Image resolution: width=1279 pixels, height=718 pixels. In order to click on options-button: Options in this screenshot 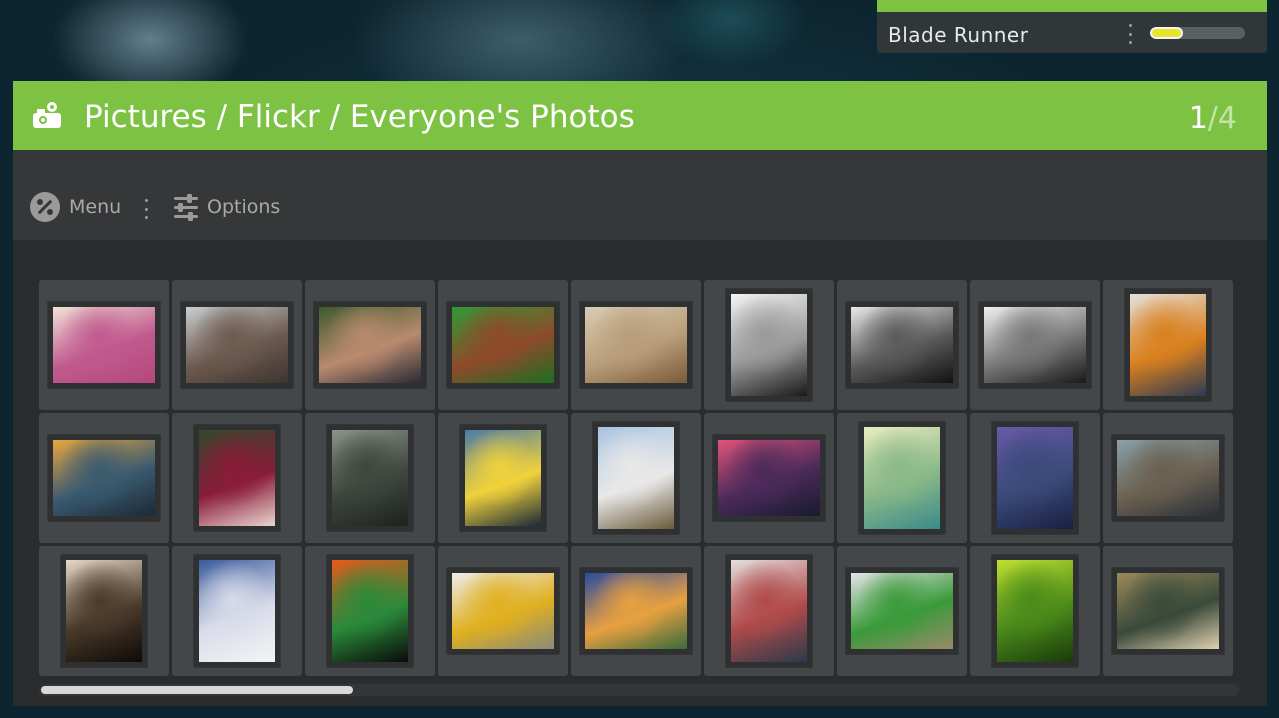, I will do `click(226, 207)`.